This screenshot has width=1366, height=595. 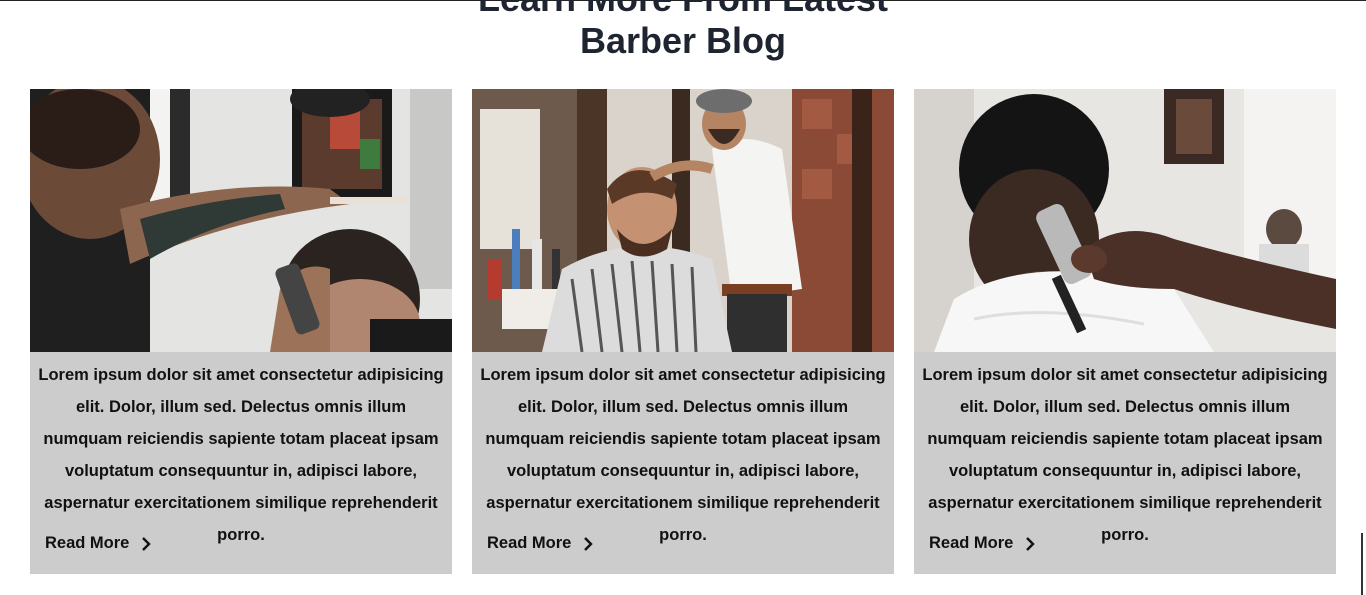 I want to click on section-title-line-1: Learn More From Latest, so click(x=683, y=10).